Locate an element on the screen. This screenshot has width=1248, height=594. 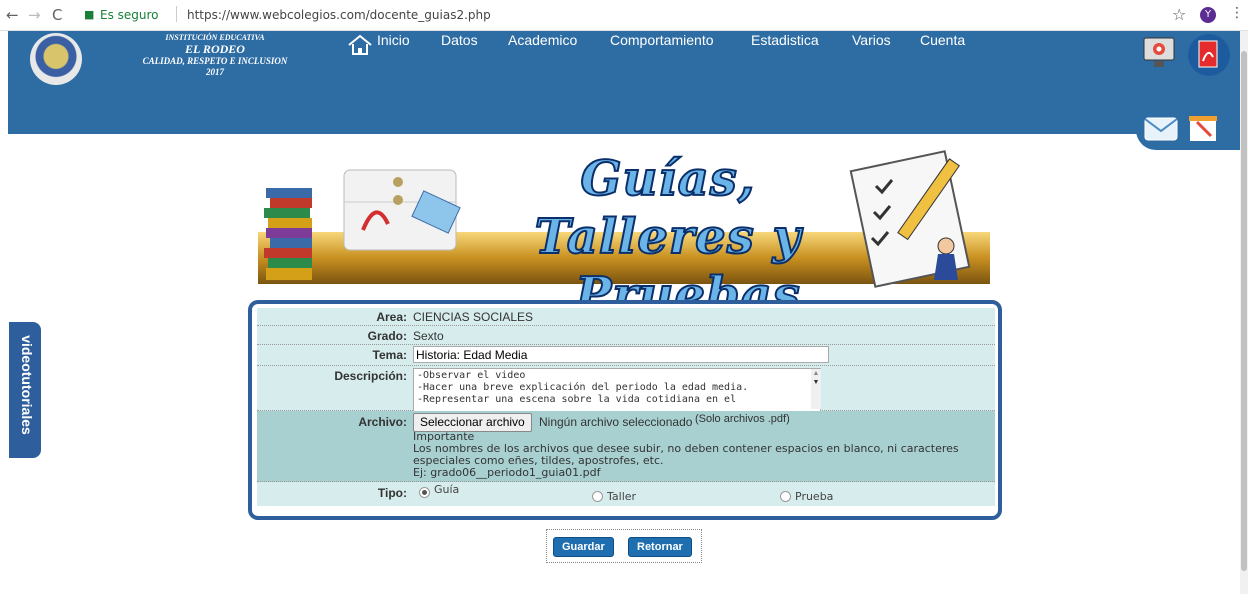
area-label: Area: is located at coordinates (391, 317).